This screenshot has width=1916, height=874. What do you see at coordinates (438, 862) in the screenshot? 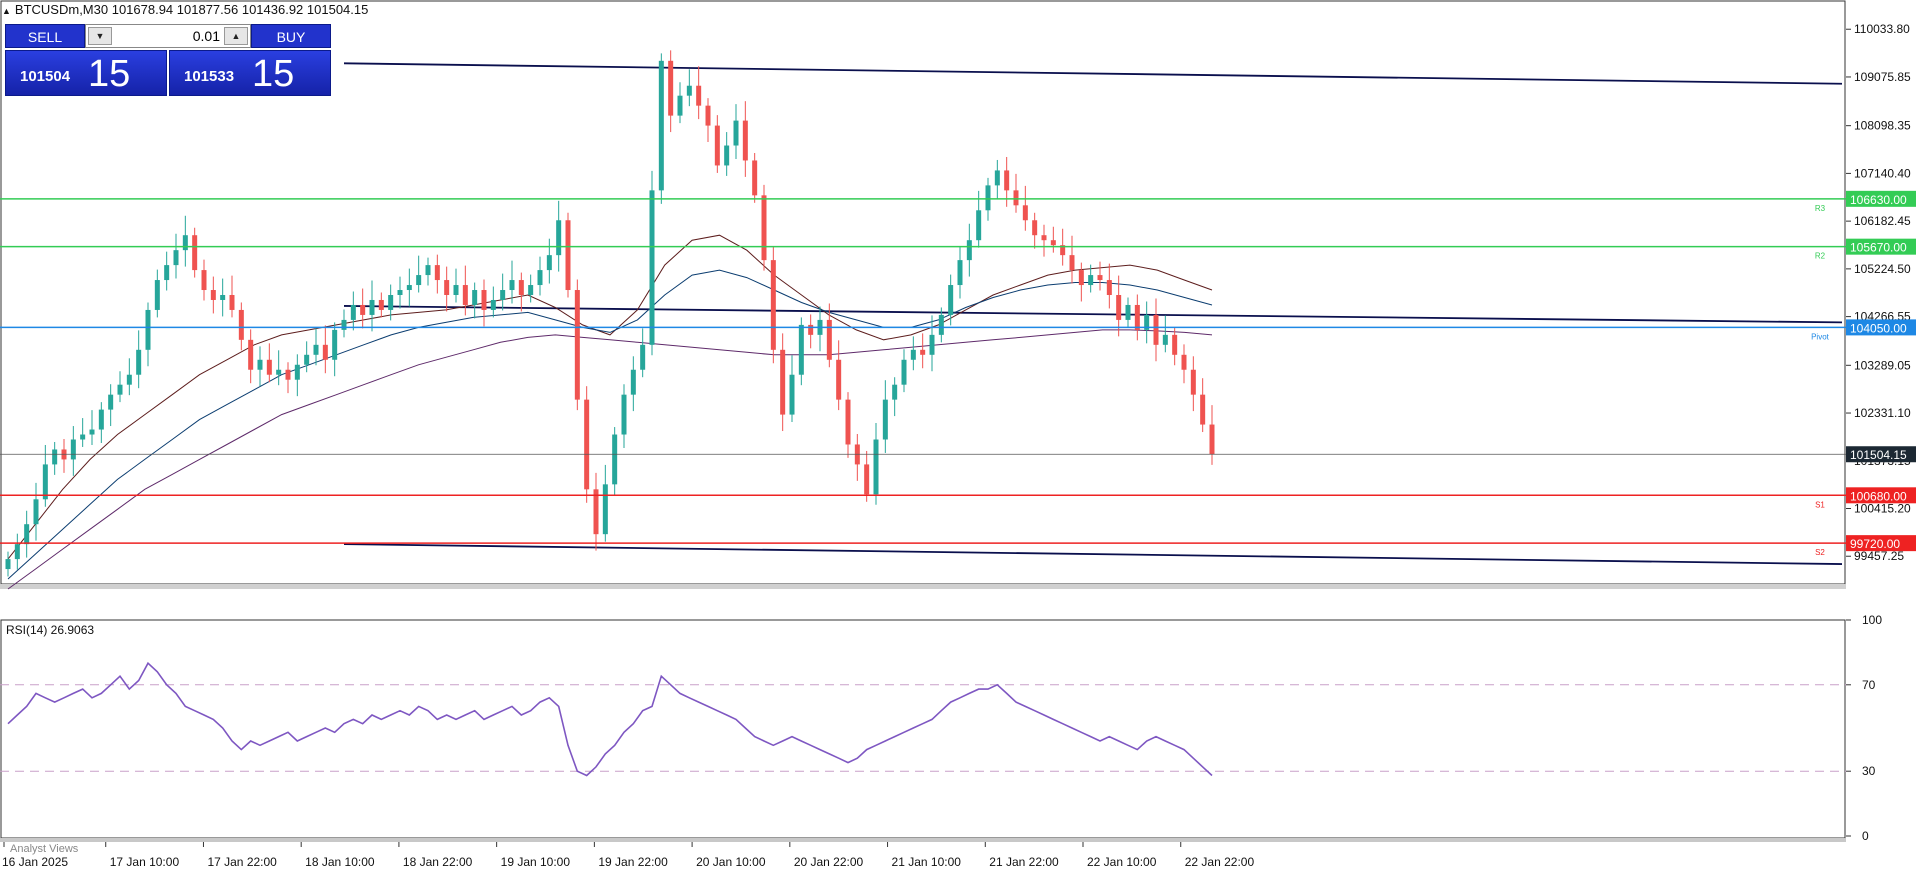
I see `time-tick-label: 18 Jan 22:00` at bounding box center [438, 862].